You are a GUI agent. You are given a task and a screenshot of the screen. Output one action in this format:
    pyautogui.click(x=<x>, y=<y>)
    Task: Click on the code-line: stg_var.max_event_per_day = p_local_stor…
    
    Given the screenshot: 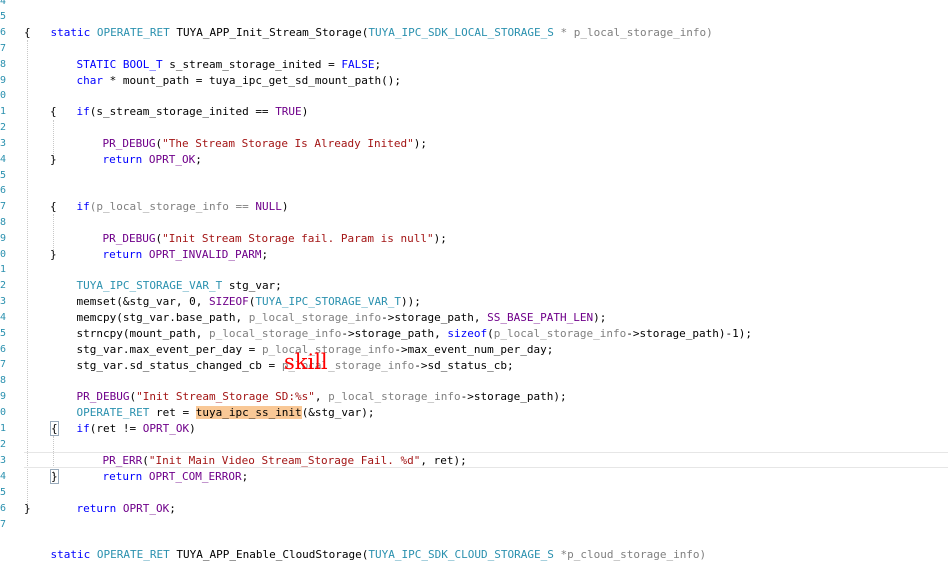 What is the action you would take?
    pyautogui.click(x=302, y=341)
    